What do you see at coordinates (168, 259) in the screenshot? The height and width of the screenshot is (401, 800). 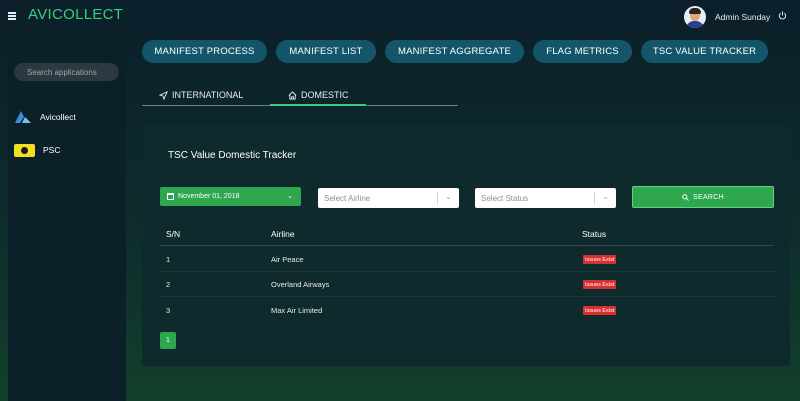 I see `row-sn: 1` at bounding box center [168, 259].